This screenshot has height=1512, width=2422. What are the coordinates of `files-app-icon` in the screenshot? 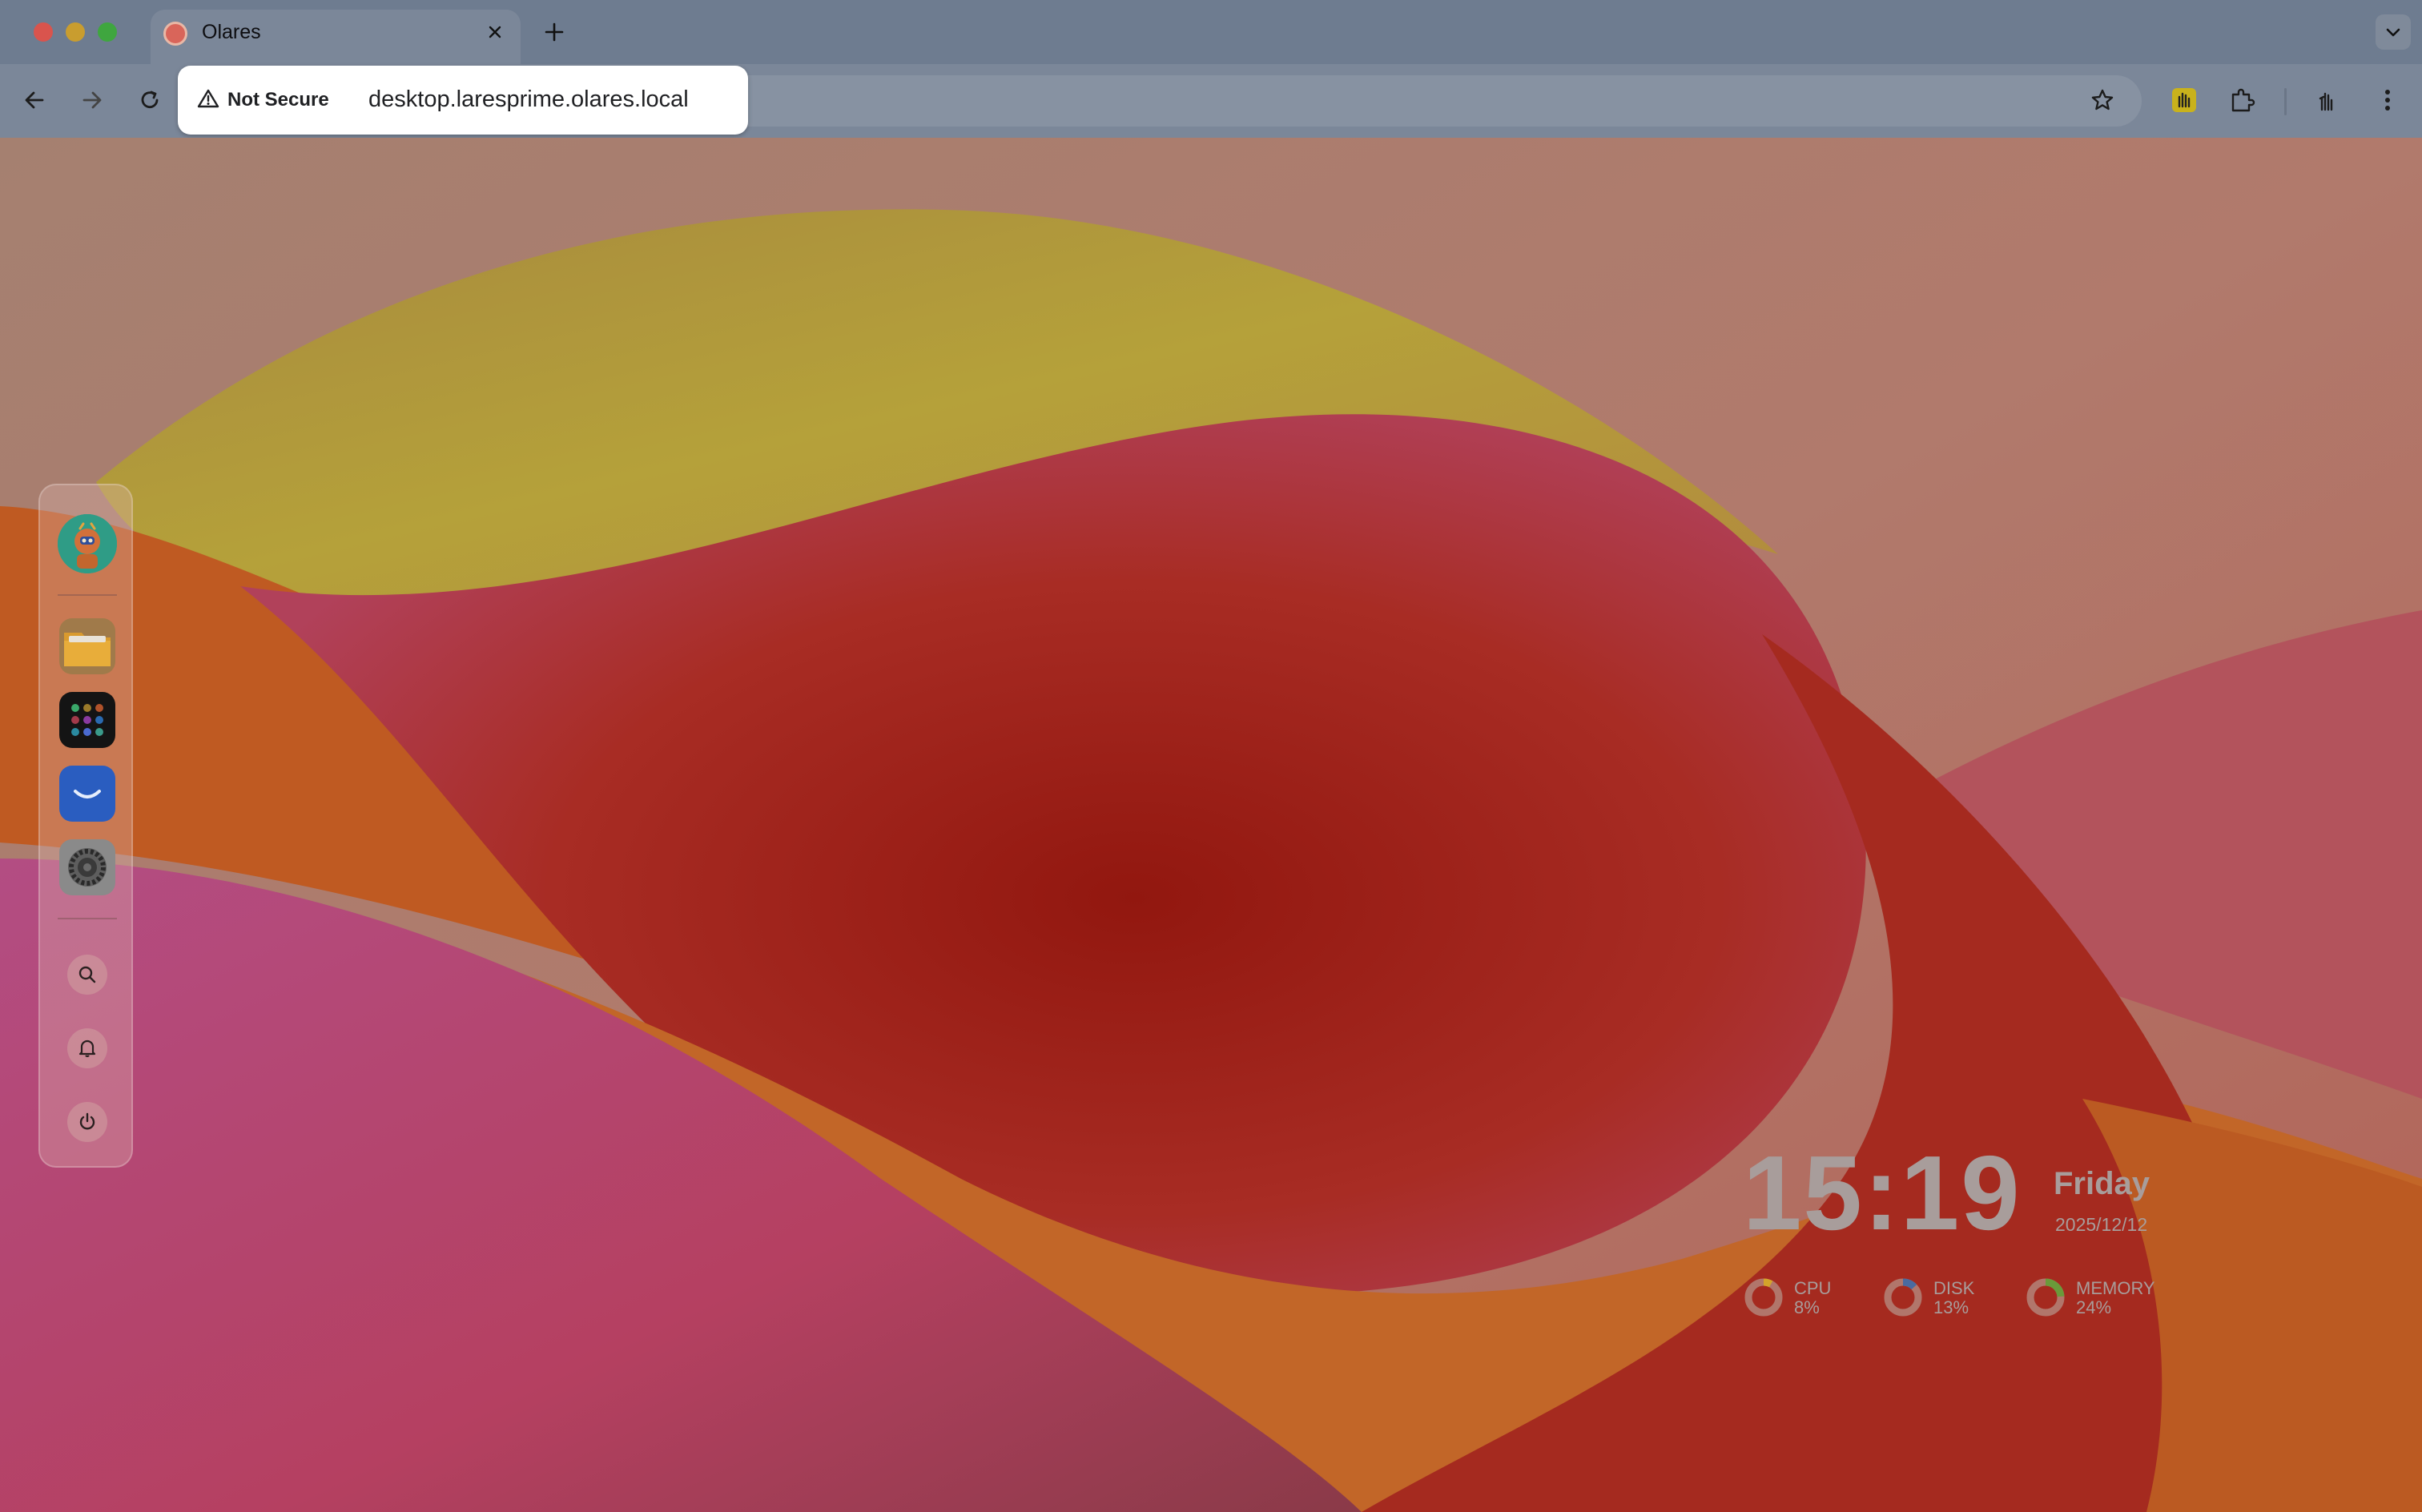 It's located at (87, 646).